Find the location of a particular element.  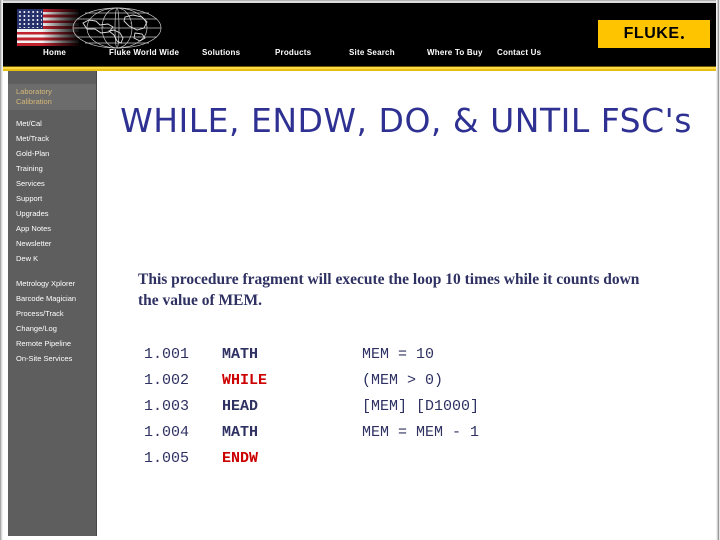

nav-item-home: Home is located at coordinates (54, 53).